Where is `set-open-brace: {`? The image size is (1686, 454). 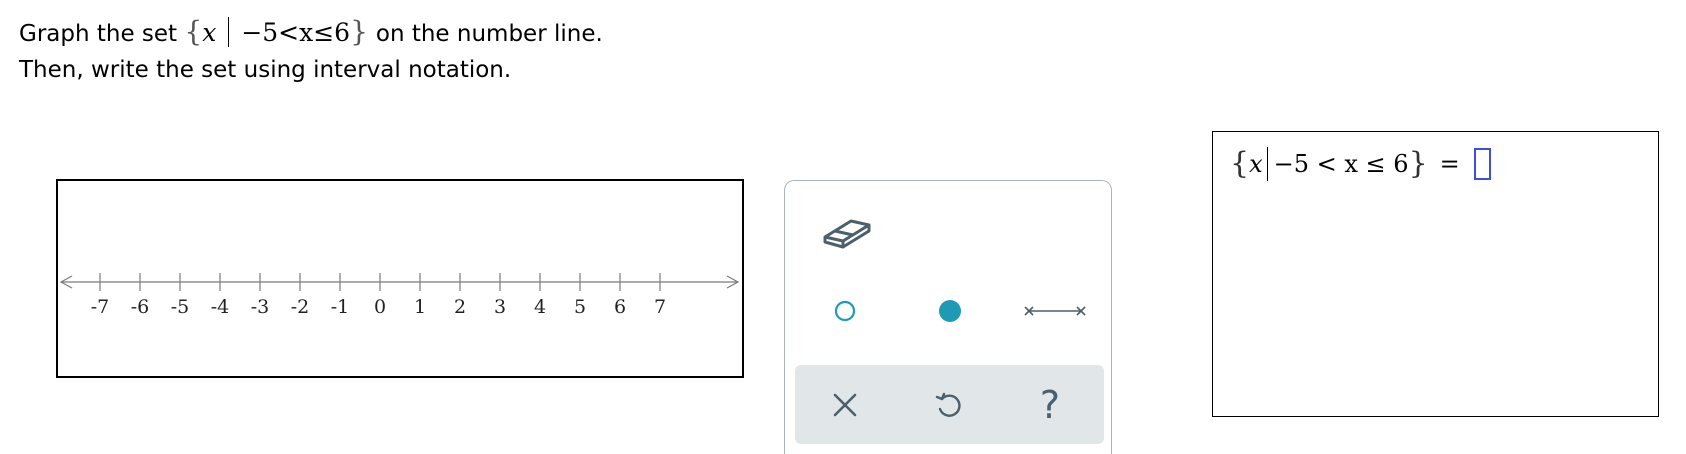
set-open-brace: { is located at coordinates (193, 31).